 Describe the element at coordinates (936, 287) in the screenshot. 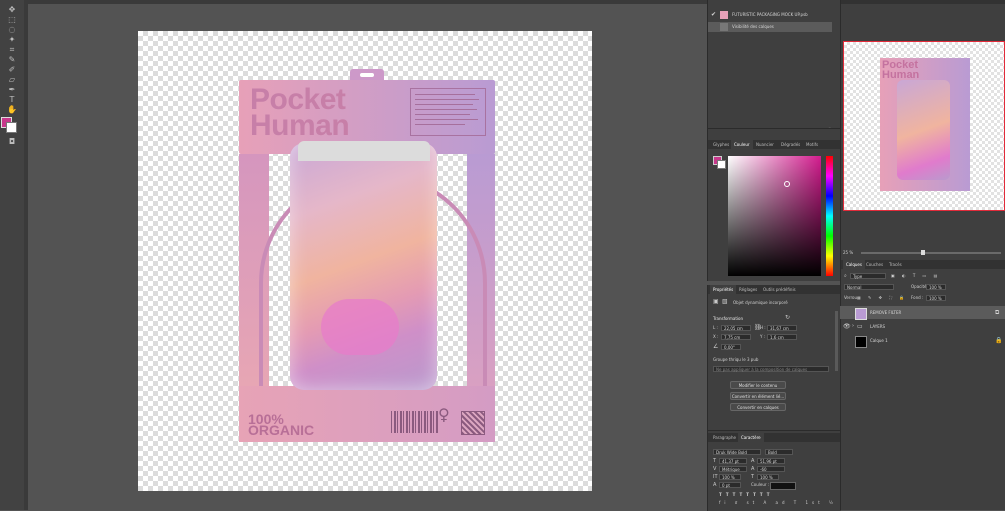

I see `opacity-input: 100 %` at that location.